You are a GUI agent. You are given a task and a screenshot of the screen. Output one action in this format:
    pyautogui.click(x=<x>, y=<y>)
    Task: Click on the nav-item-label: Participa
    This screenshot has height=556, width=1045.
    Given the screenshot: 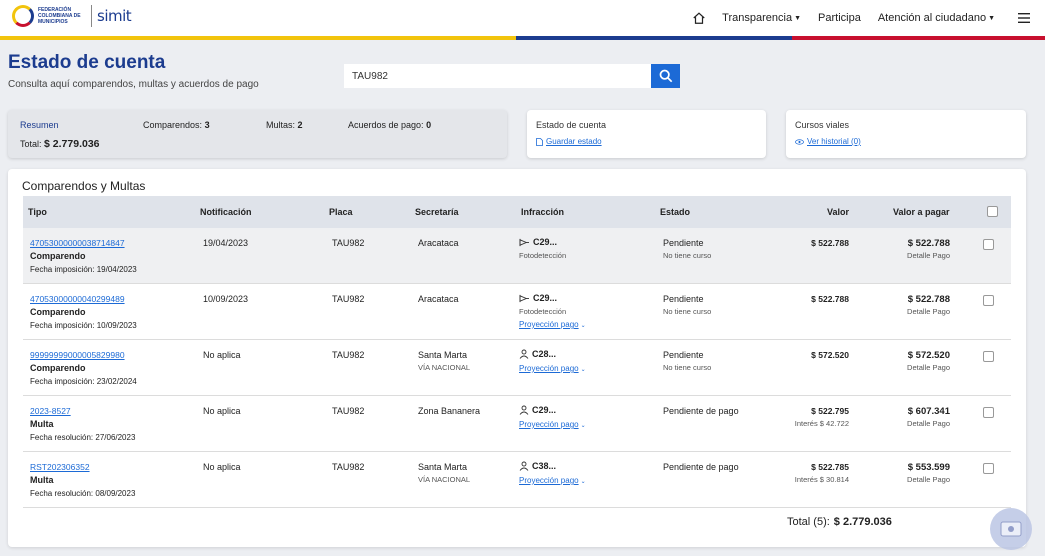 What is the action you would take?
    pyautogui.click(x=839, y=18)
    